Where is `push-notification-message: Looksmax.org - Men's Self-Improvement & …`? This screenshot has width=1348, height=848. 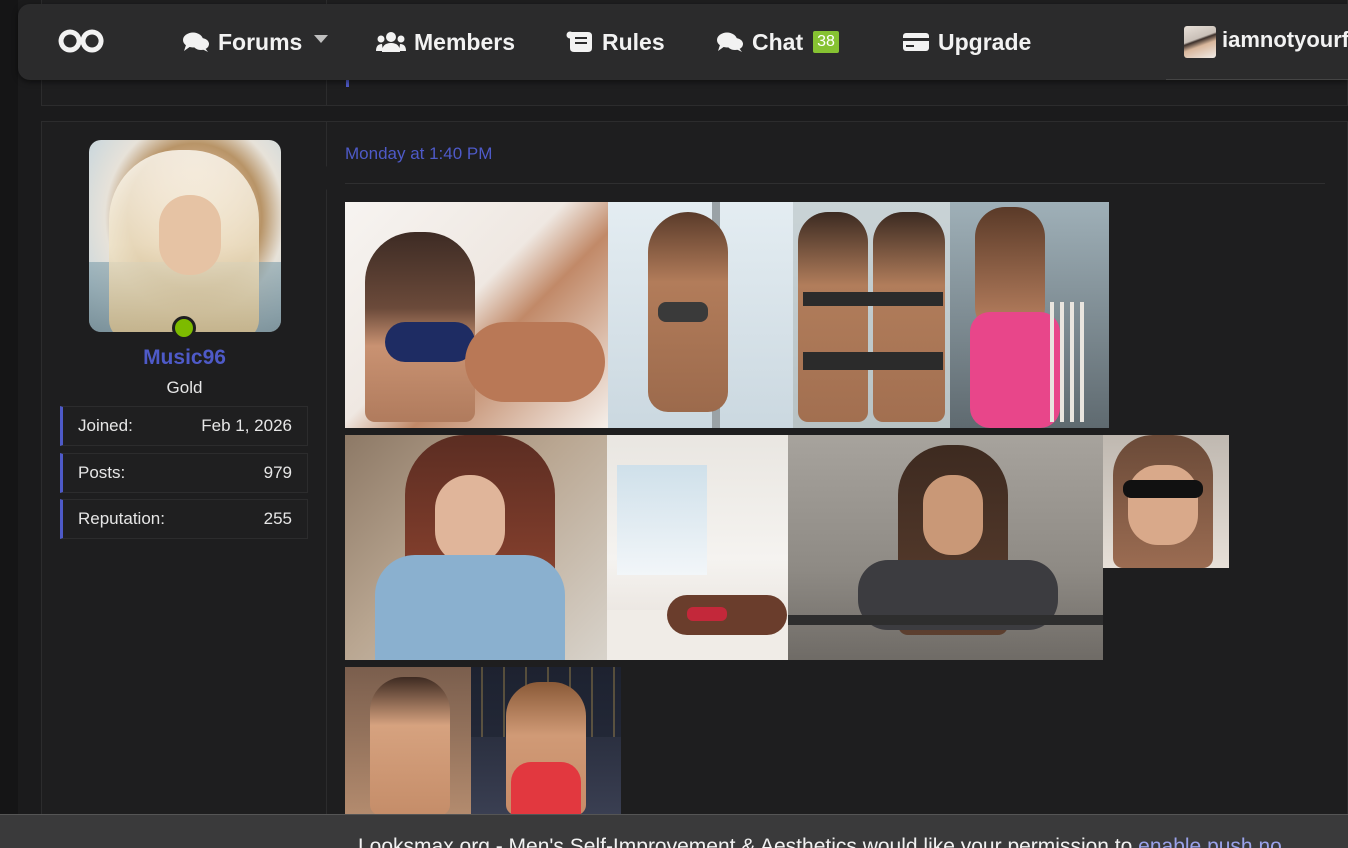 push-notification-message: Looksmax.org - Men's Self-Improvement & … is located at coordinates (748, 841).